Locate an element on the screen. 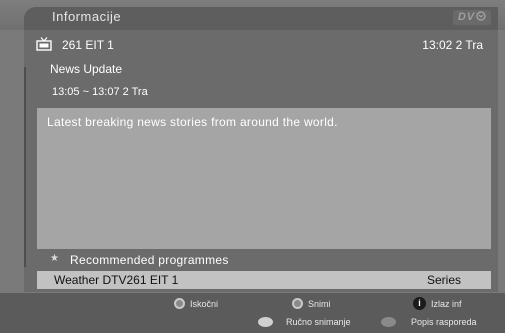 The height and width of the screenshot is (333, 505). info-button-icon: i is located at coordinates (419, 303).